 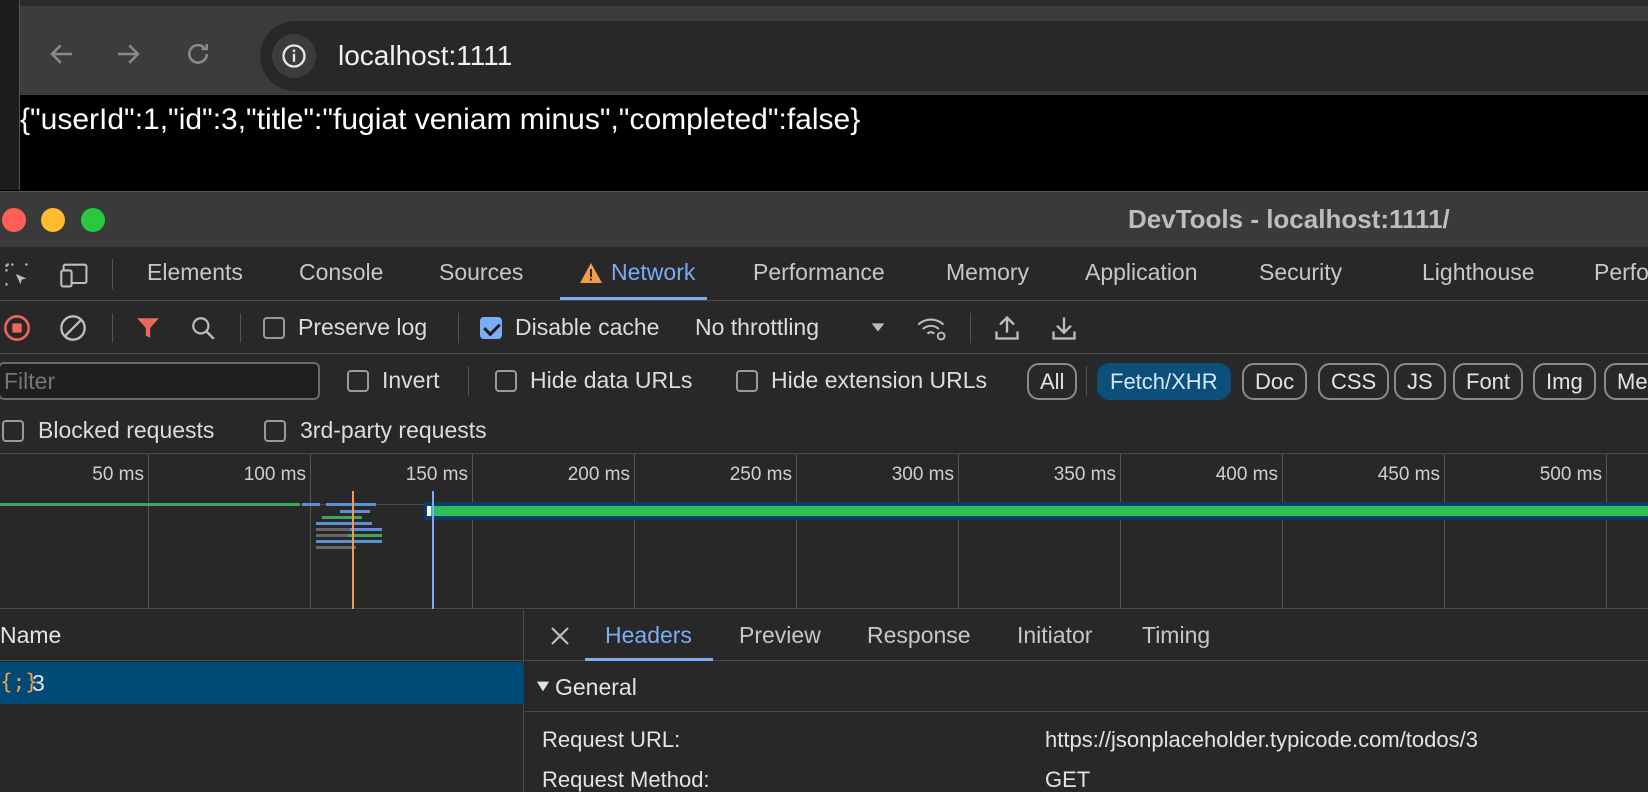 I want to click on request-method-key: Request Method:, so click(x=626, y=779).